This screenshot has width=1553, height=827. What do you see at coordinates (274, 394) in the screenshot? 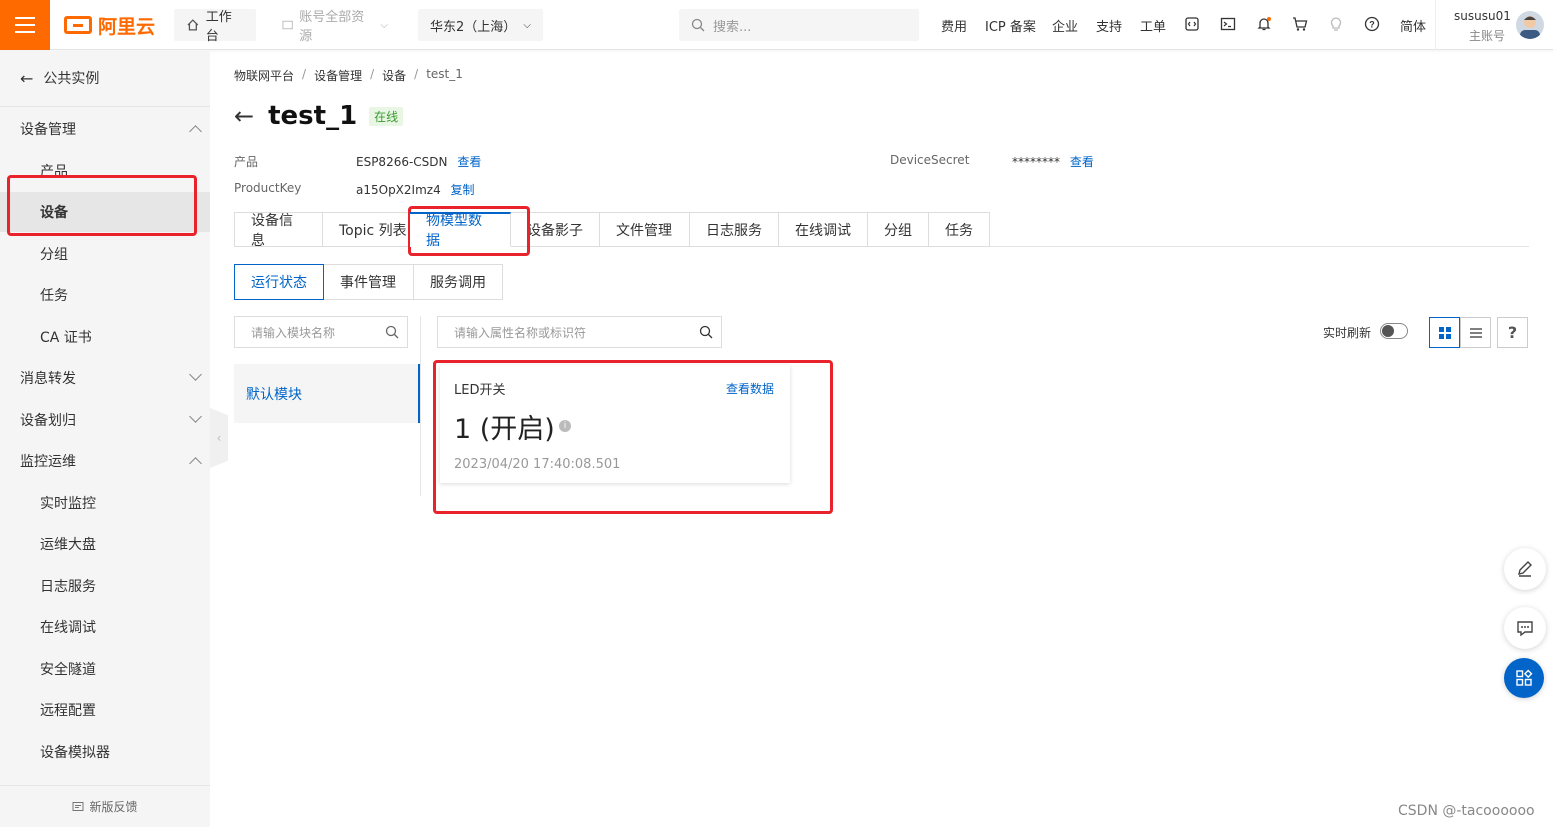
I see `module-label: 默认模块` at bounding box center [274, 394].